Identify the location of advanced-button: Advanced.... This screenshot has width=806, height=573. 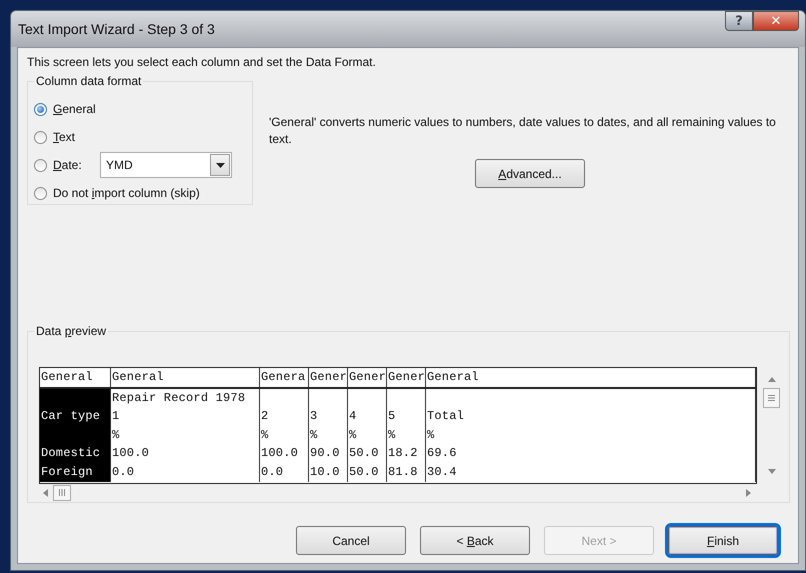
(530, 173).